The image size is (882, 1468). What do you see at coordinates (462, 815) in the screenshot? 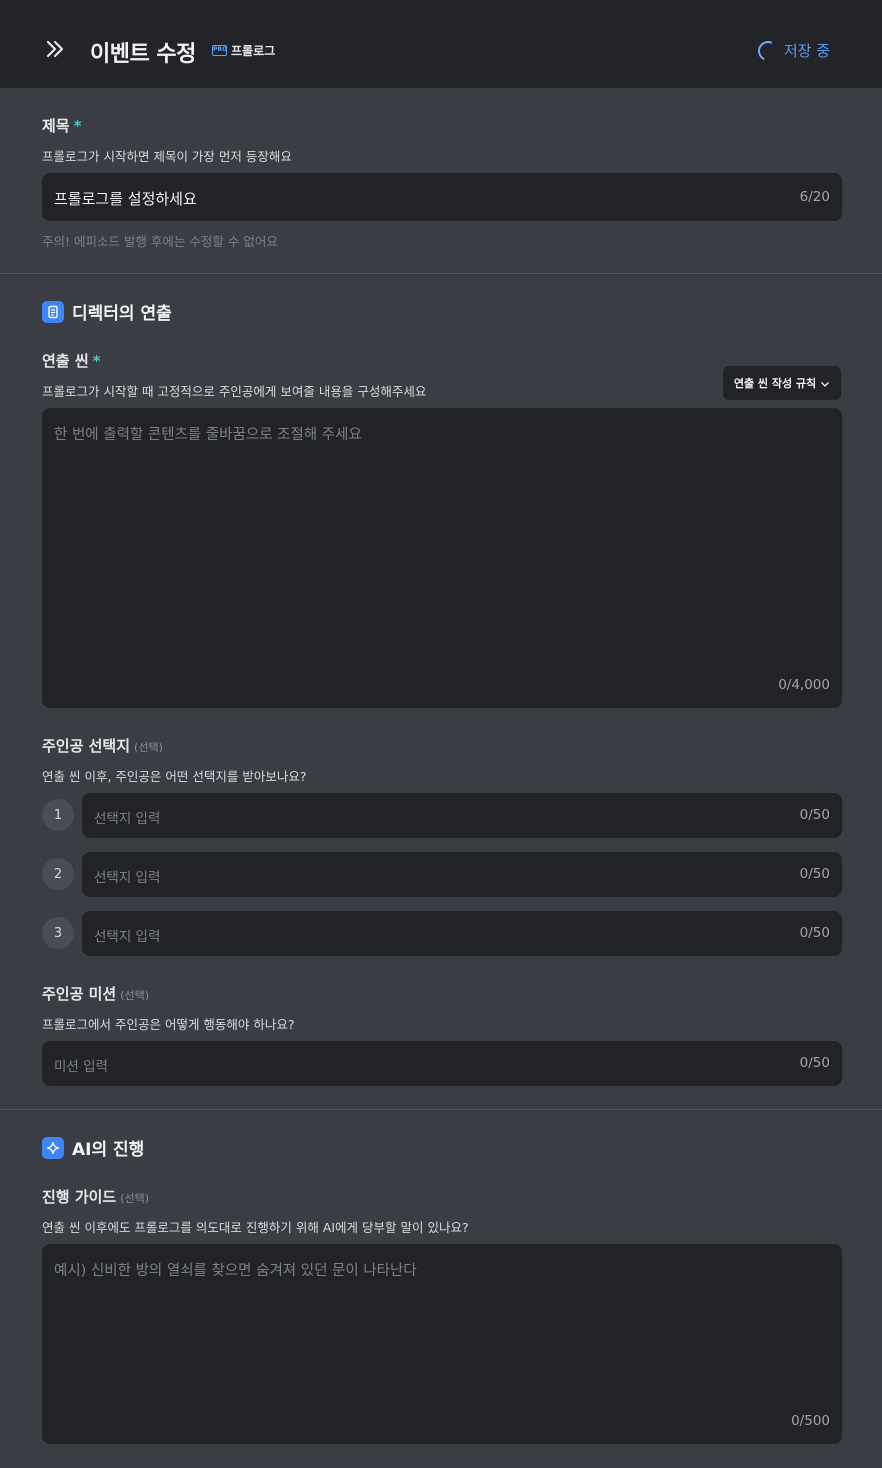
I see `choice-input-1: 선택지 입력 0/50` at bounding box center [462, 815].